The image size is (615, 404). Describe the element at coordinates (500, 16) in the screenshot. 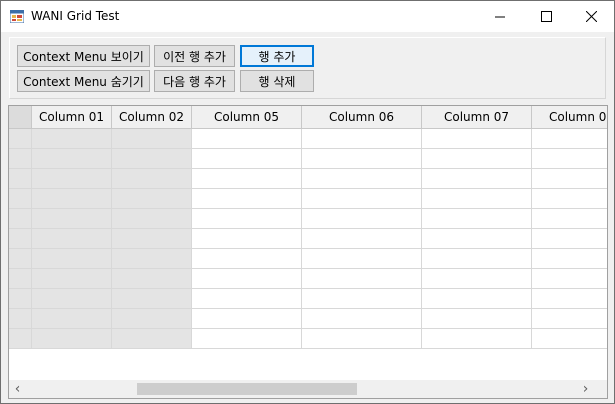

I see `minimize-button` at that location.